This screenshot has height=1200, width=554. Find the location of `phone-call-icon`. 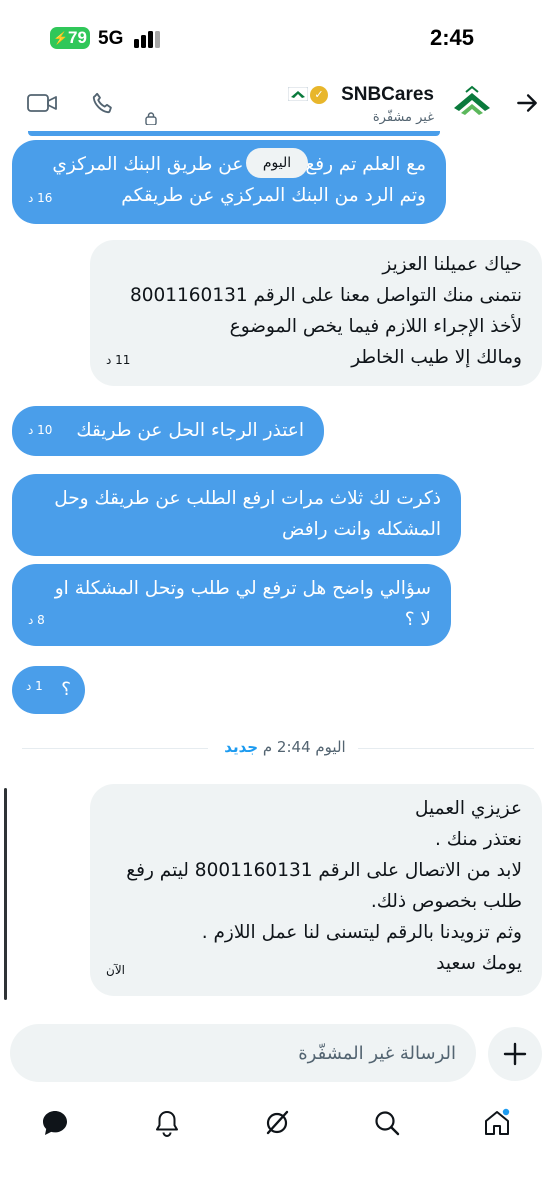

phone-call-icon is located at coordinates (103, 103).